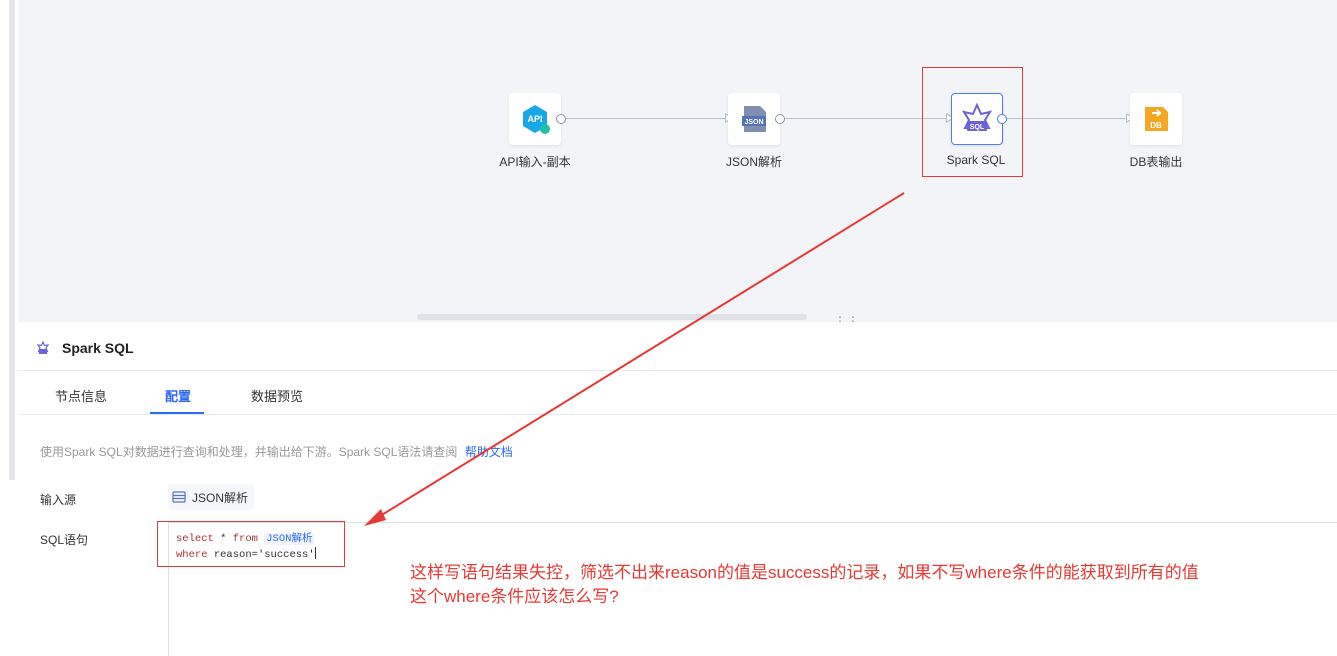  I want to click on panel-sql-icon, so click(43, 347).